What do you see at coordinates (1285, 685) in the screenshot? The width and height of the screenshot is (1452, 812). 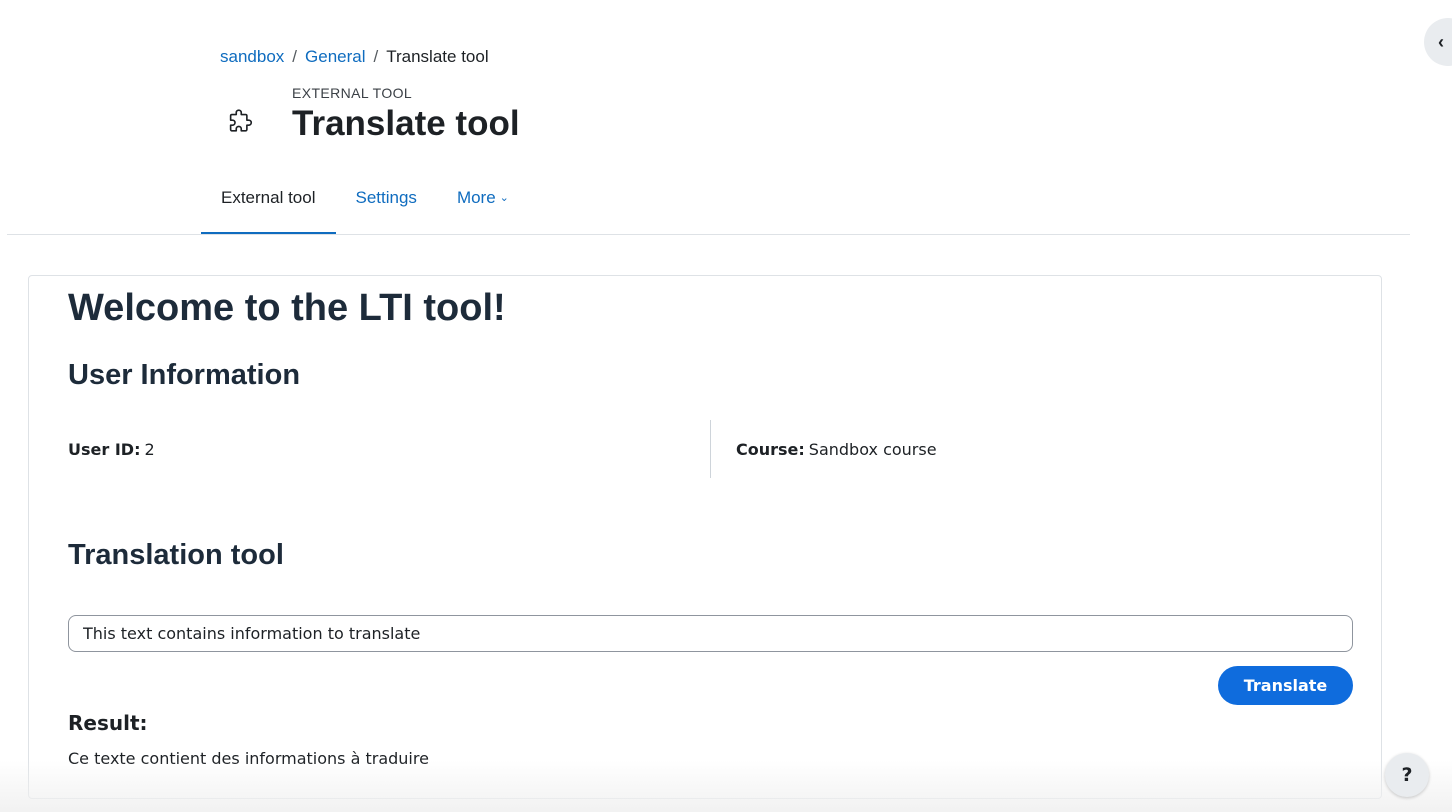 I see `translate-button: Translate` at bounding box center [1285, 685].